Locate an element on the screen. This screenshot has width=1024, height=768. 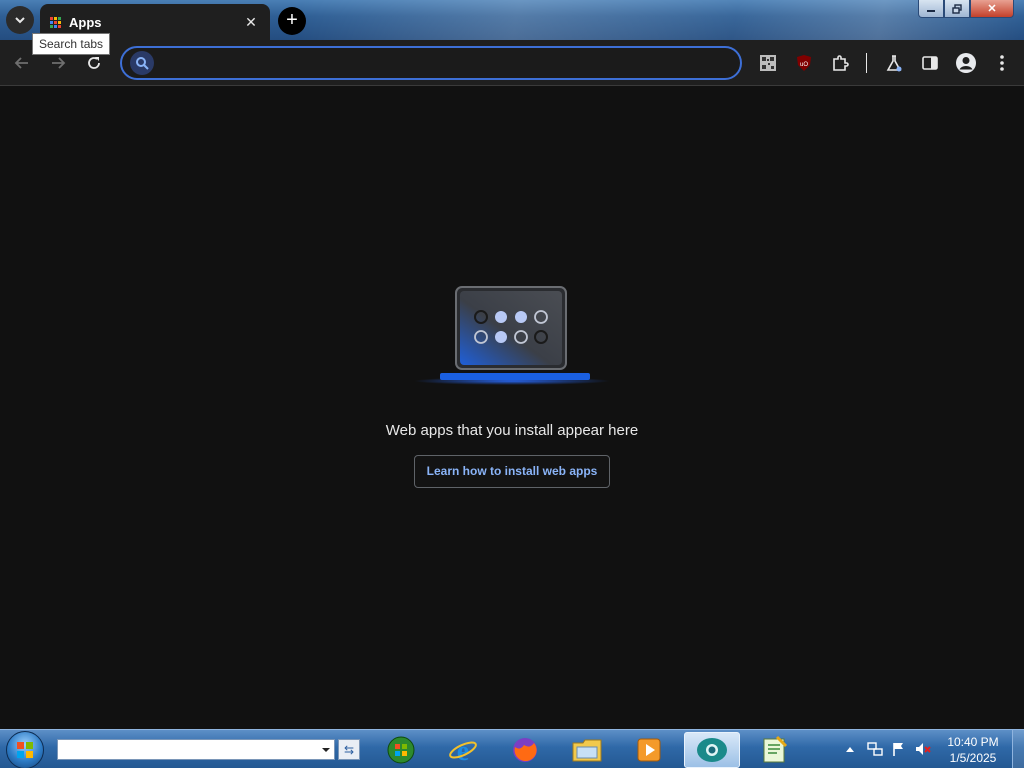
notepad-button is located at coordinates (774, 750).